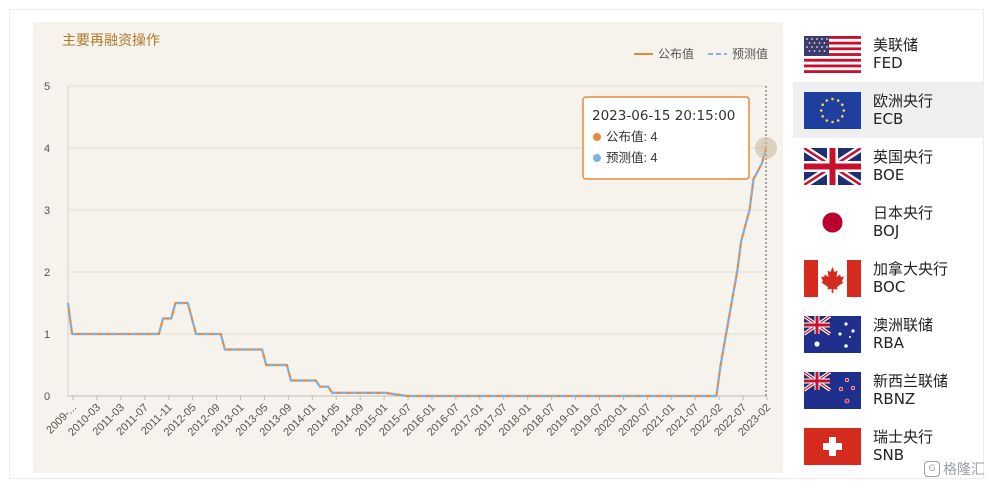 This screenshot has height=485, width=991. I want to click on bank-name: 新西兰联储, so click(911, 381).